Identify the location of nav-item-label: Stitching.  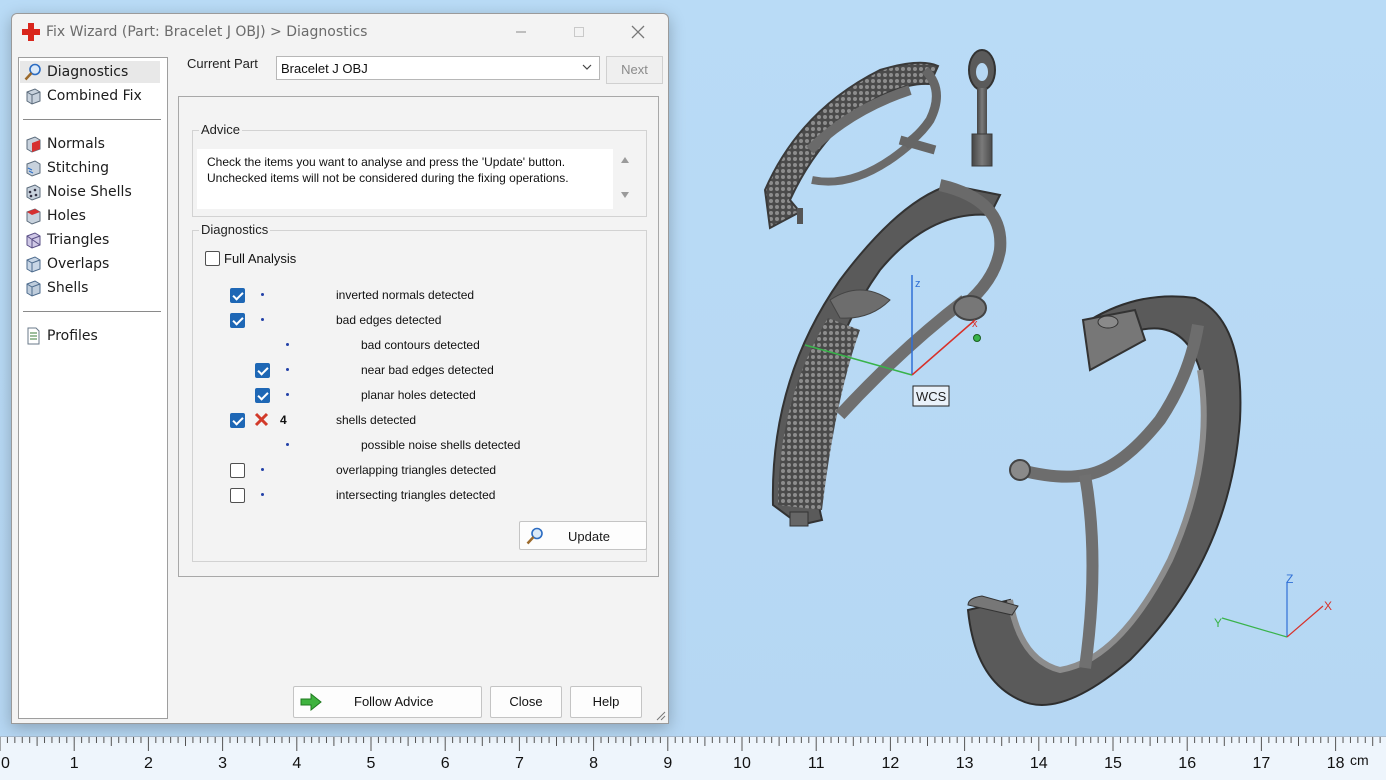
(78, 168).